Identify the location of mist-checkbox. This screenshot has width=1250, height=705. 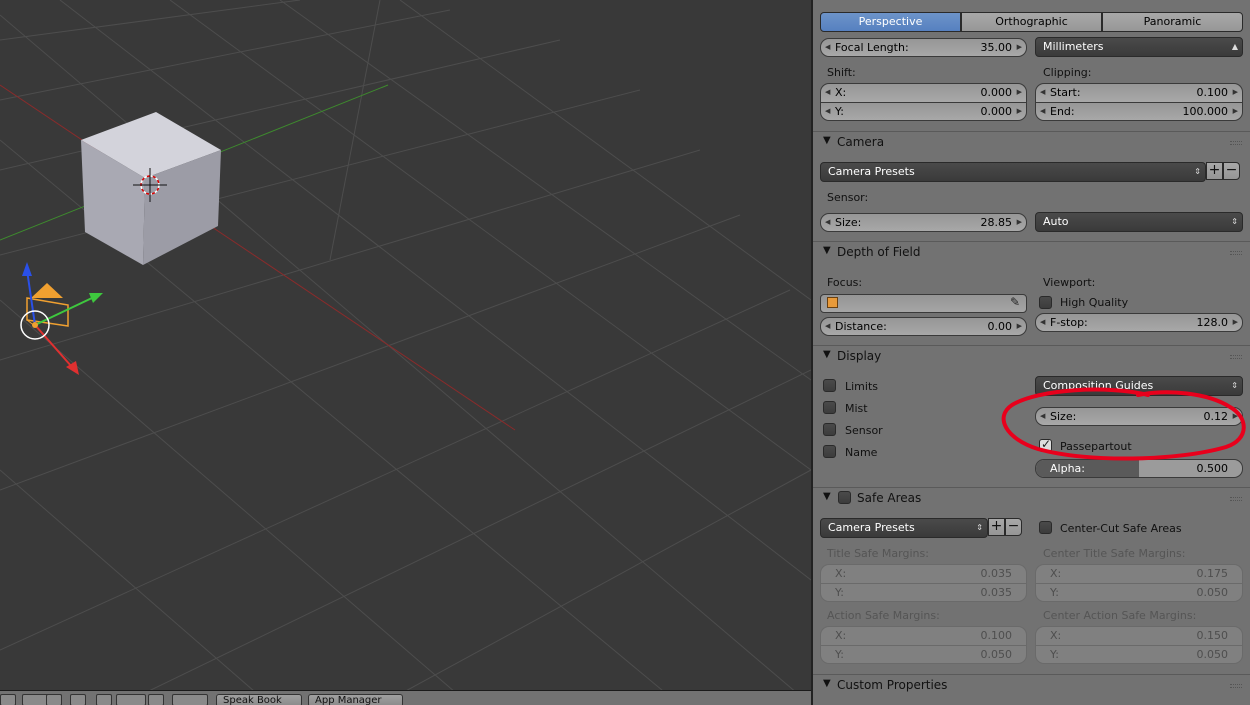
(829, 407).